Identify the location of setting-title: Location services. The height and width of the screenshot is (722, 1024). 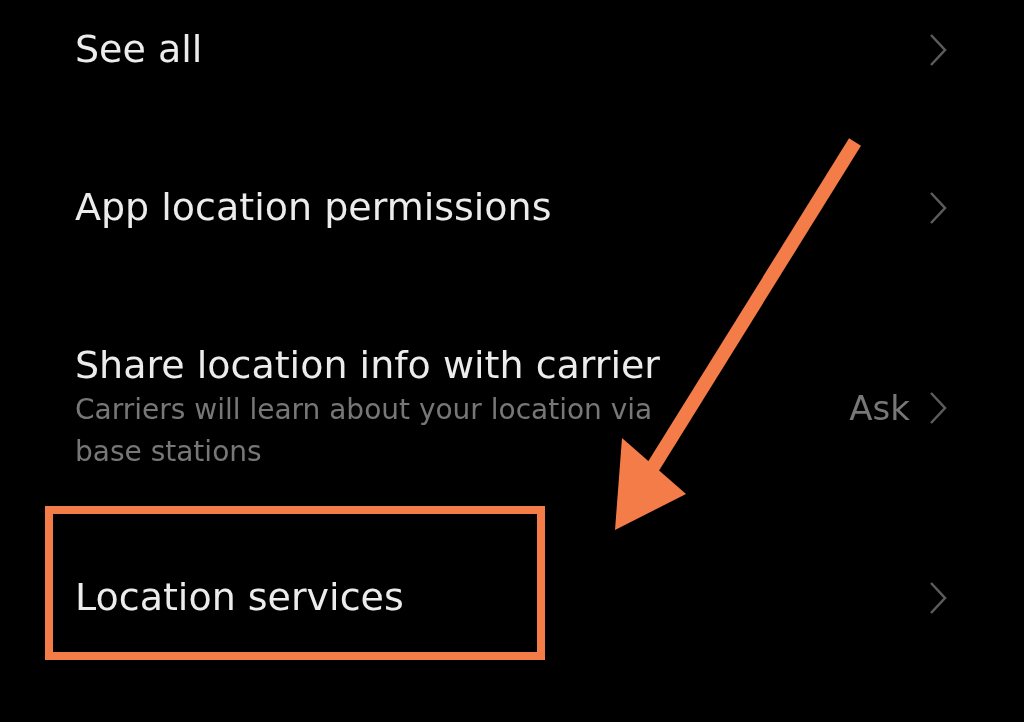
(240, 598).